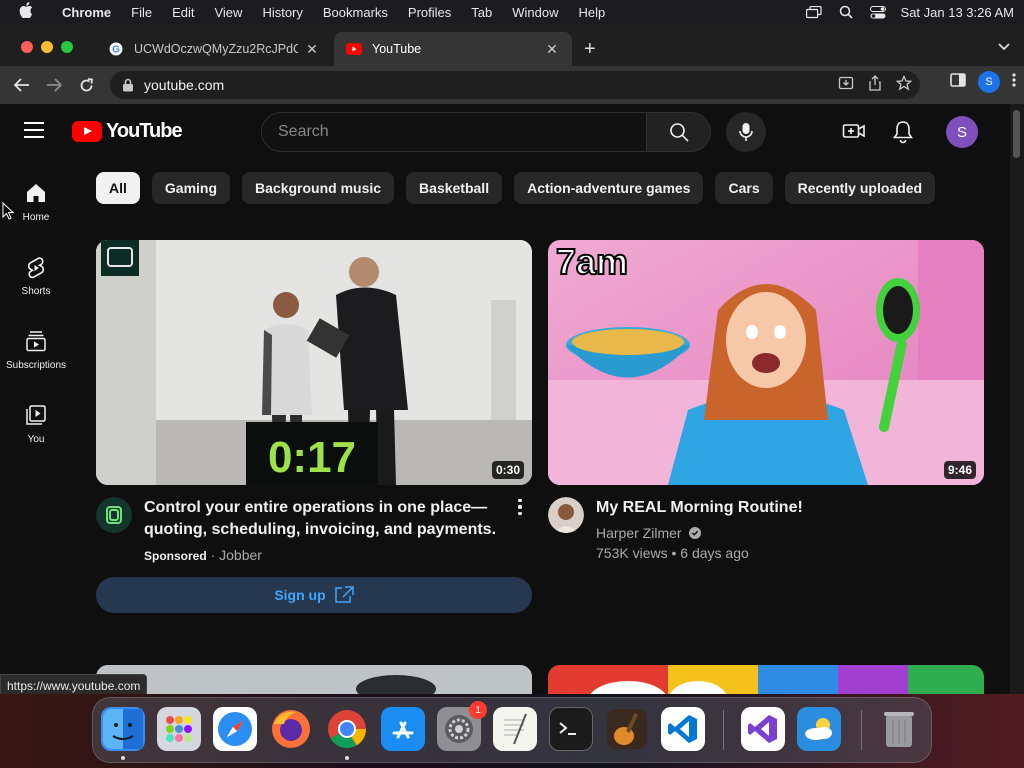 The height and width of the screenshot is (768, 1024). Describe the element at coordinates (429, 12) in the screenshot. I see `menu-profiles: Profiles` at that location.